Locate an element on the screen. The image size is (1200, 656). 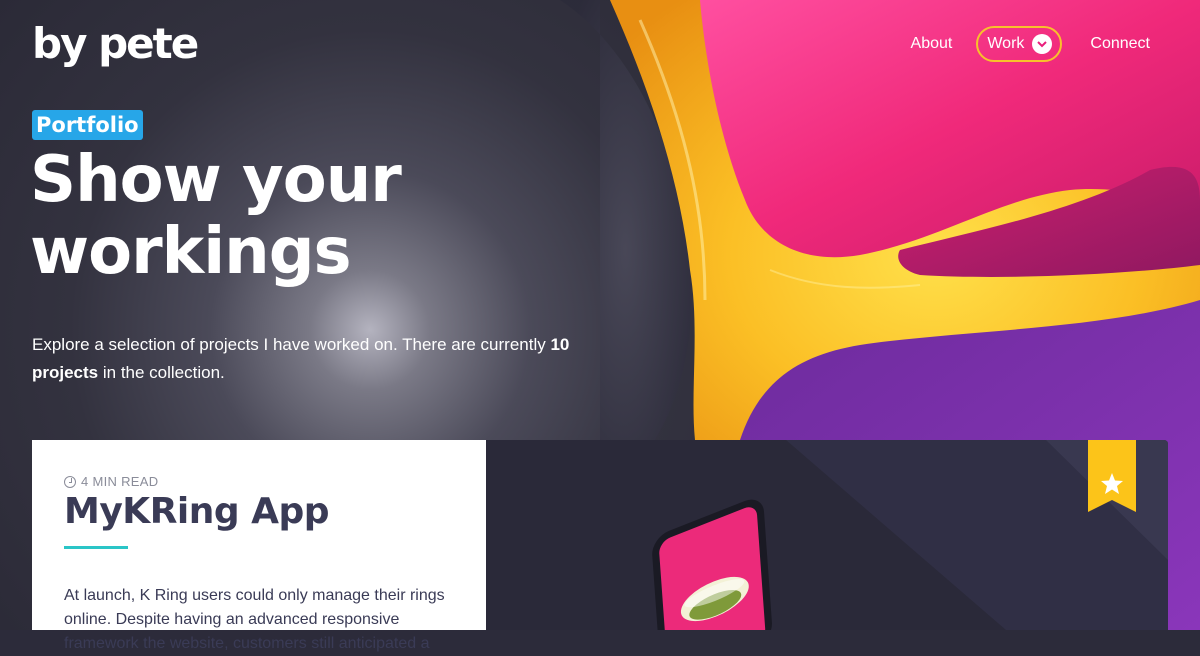
page-title-line-2: workings is located at coordinates (191, 252).